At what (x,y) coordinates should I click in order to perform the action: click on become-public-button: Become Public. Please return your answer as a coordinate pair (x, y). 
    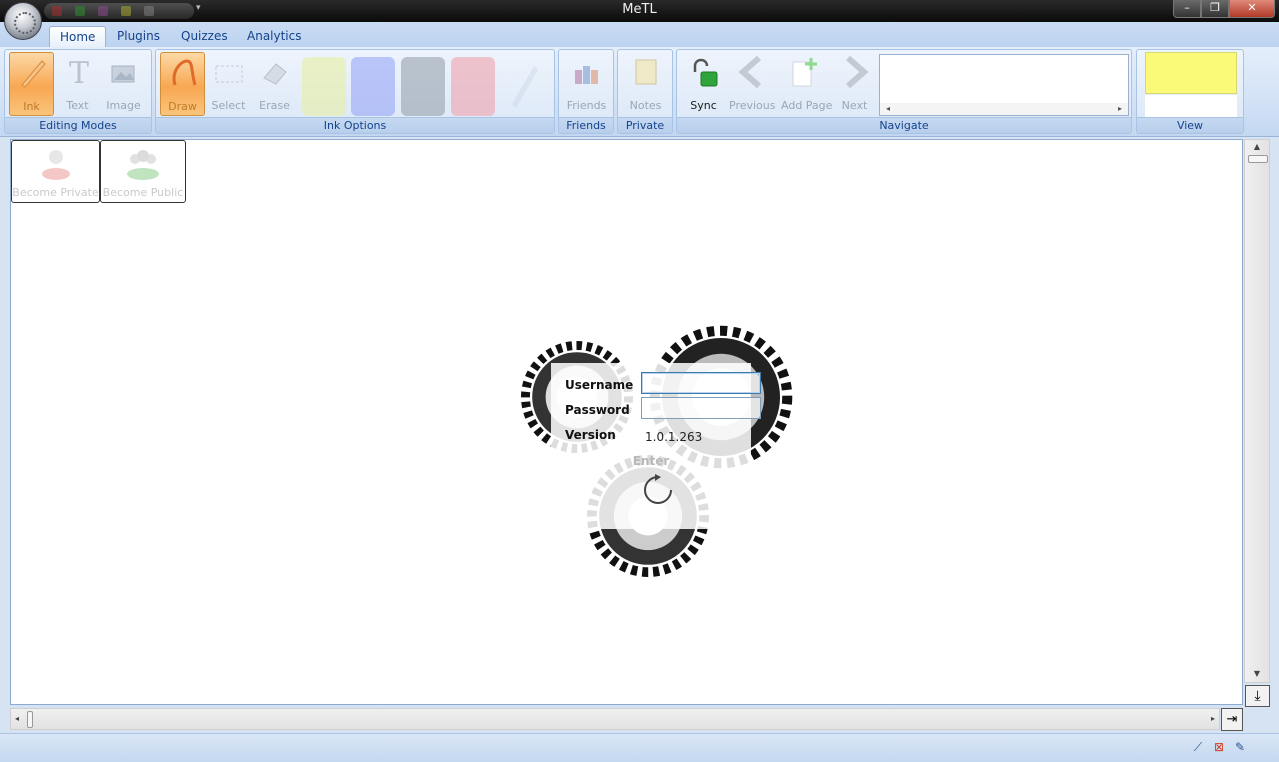
    Looking at the image, I should click on (143, 171).